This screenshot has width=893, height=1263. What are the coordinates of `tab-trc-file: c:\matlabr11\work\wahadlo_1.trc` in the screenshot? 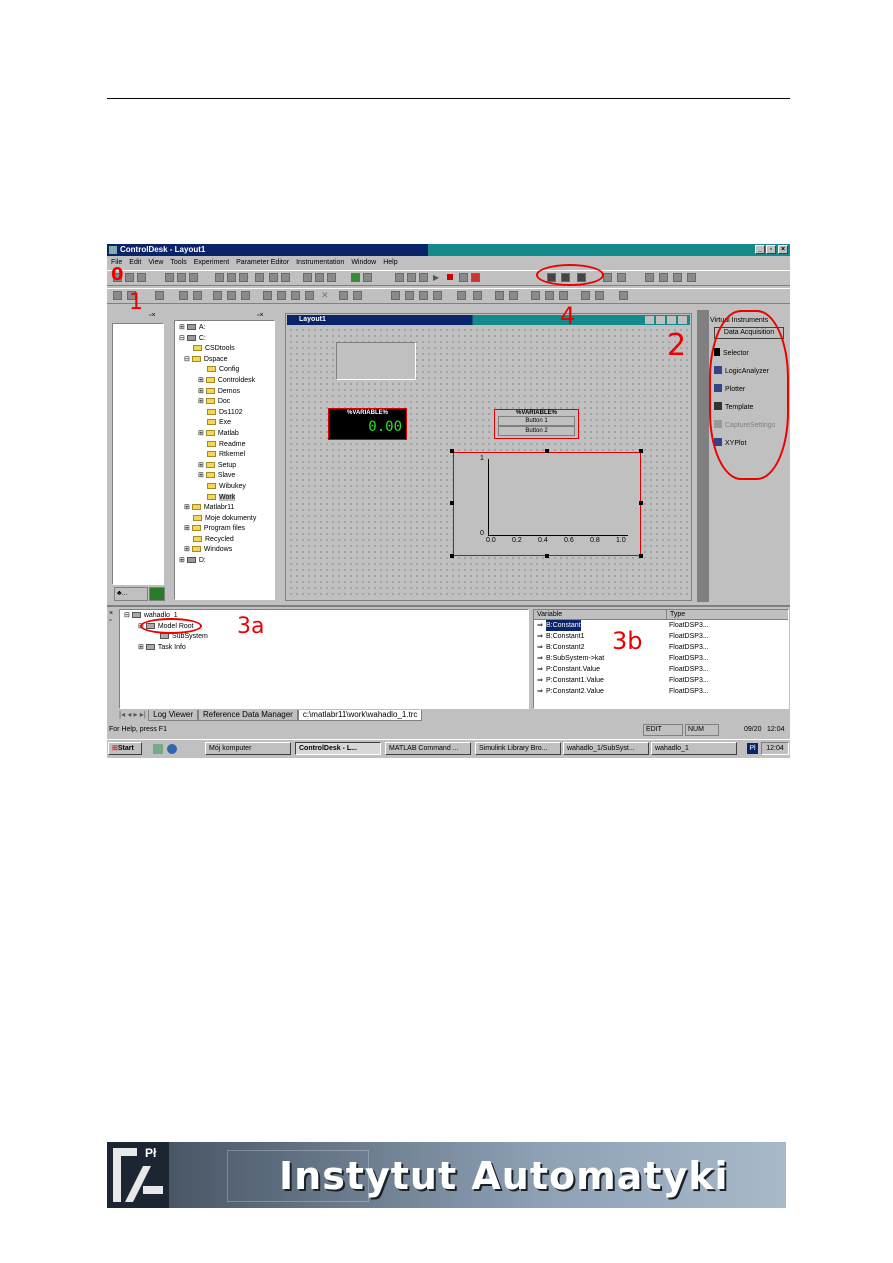 It's located at (360, 715).